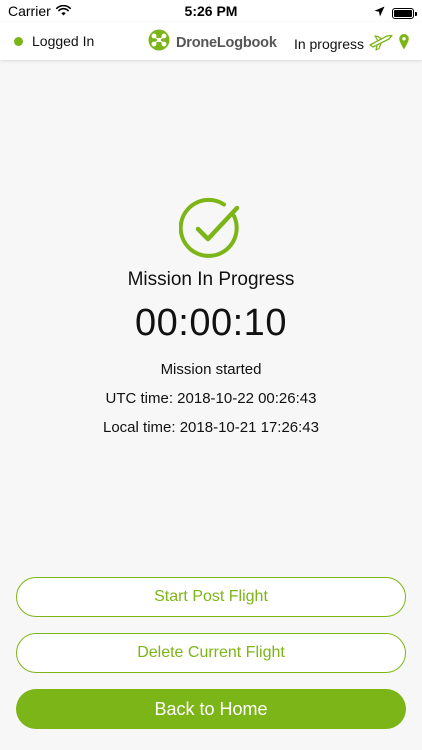 This screenshot has height=750, width=422. Describe the element at coordinates (211, 323) in the screenshot. I see `mission-timer: 00:00:10` at that location.